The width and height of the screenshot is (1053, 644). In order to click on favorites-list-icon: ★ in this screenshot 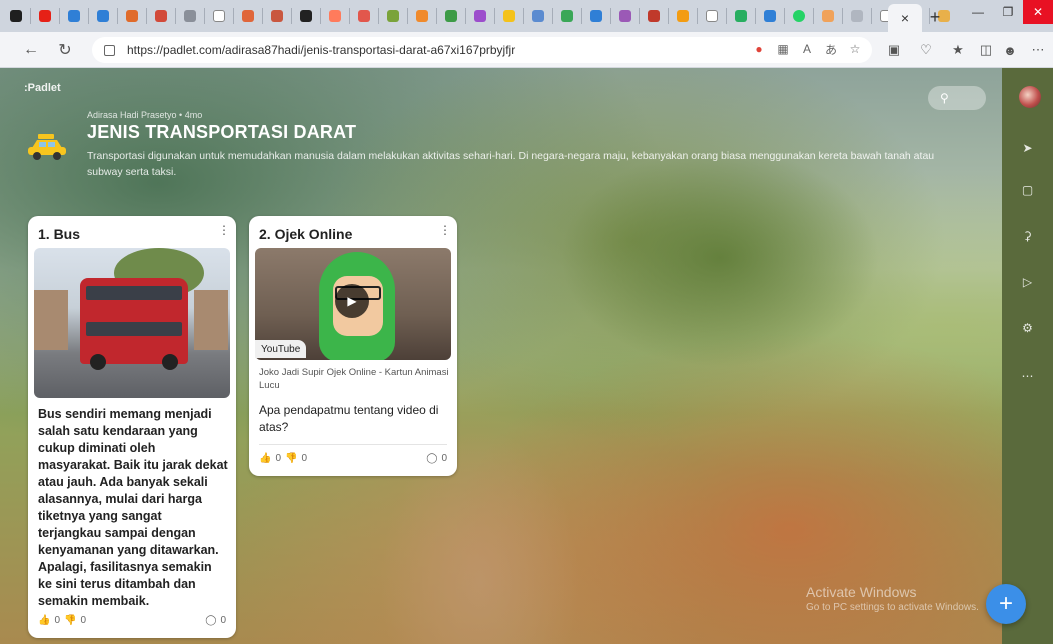, I will do `click(958, 50)`.